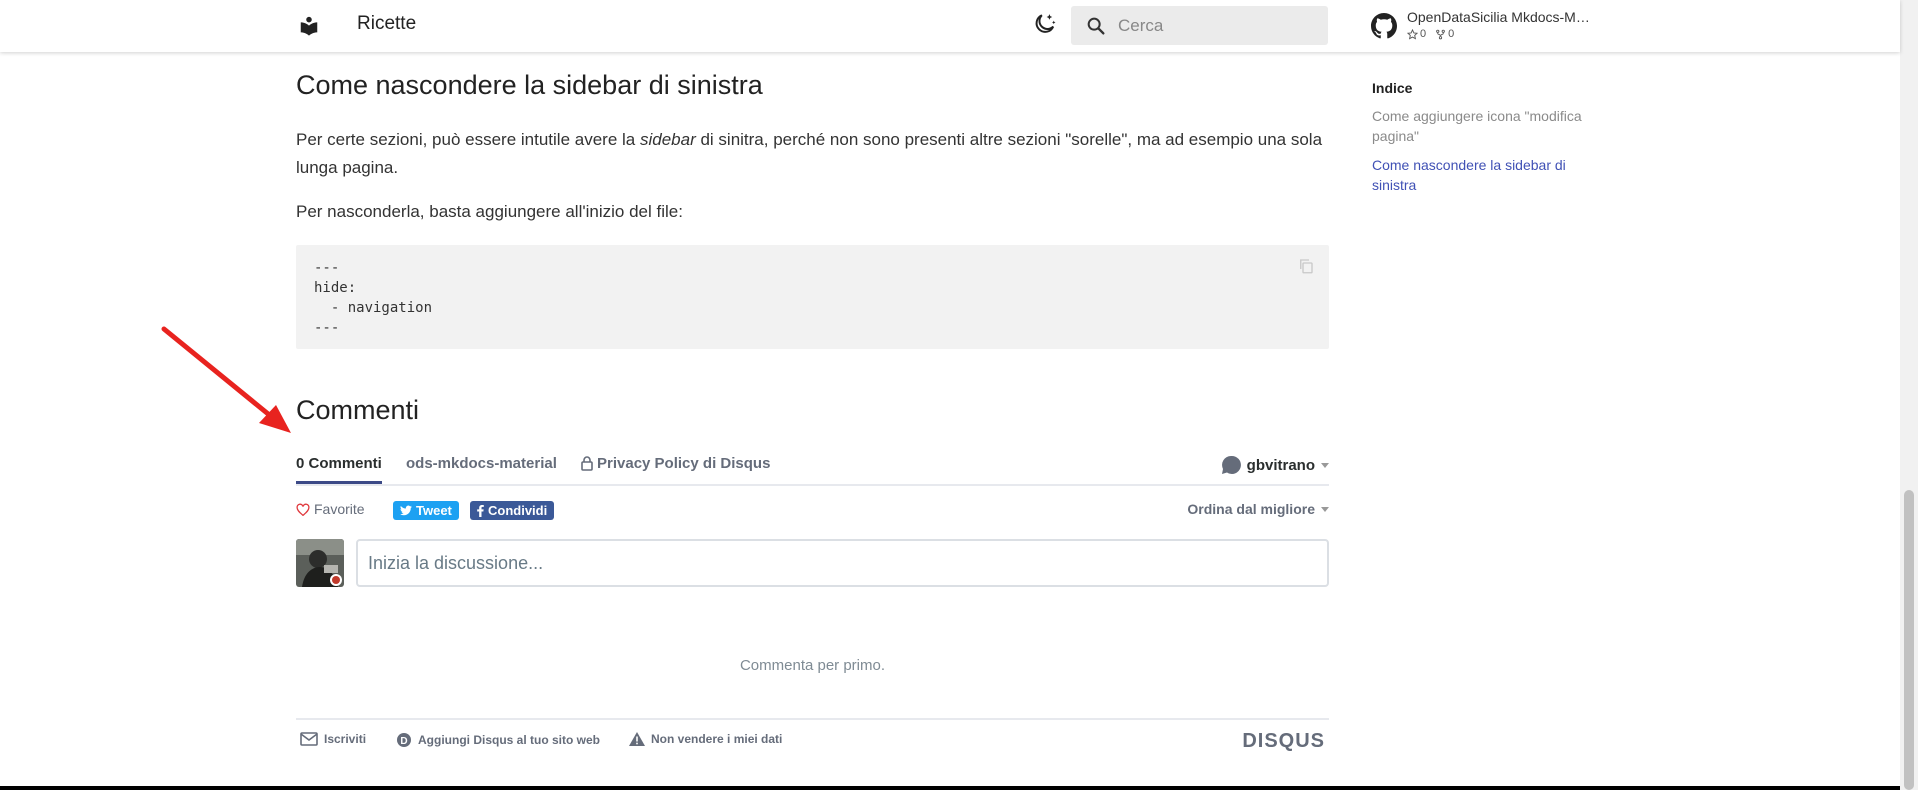 The height and width of the screenshot is (790, 1918). Describe the element at coordinates (226, 379) in the screenshot. I see `red-arrow` at that location.